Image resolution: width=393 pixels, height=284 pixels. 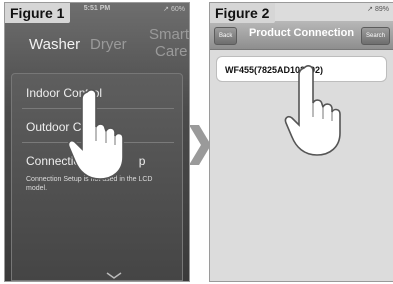 I want to click on search-button: Search, so click(x=375, y=36).